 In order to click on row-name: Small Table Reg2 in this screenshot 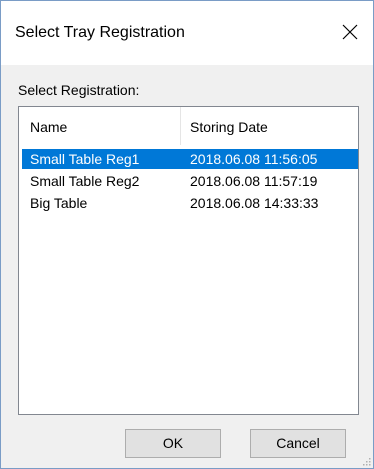, I will do `click(85, 181)`.